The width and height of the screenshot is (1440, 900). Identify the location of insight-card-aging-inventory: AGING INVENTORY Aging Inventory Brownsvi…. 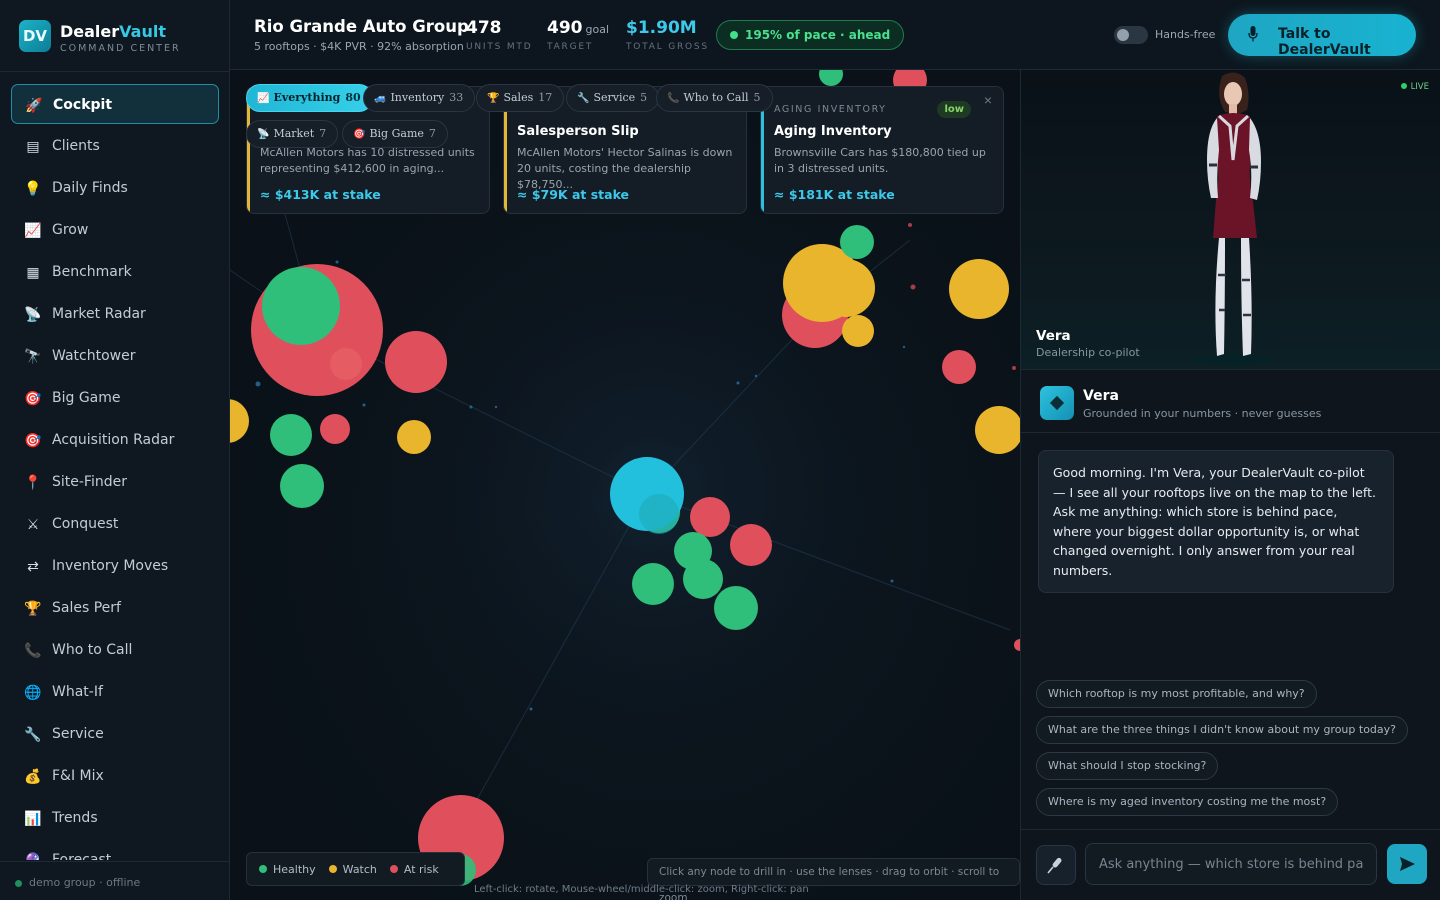
(882, 150).